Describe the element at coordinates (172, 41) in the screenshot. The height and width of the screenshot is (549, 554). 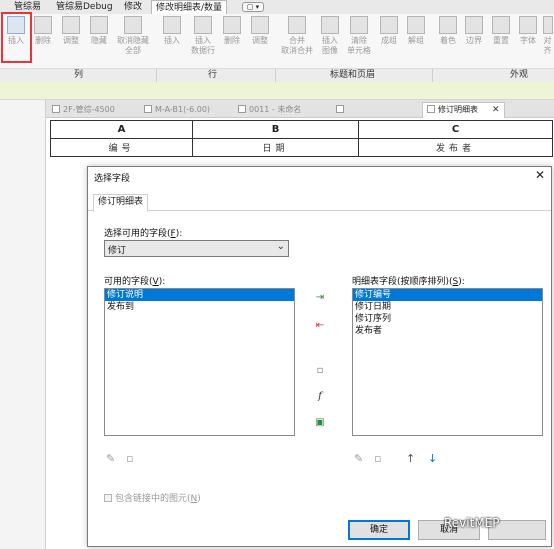
I see `insert-row-button: 插入` at that location.